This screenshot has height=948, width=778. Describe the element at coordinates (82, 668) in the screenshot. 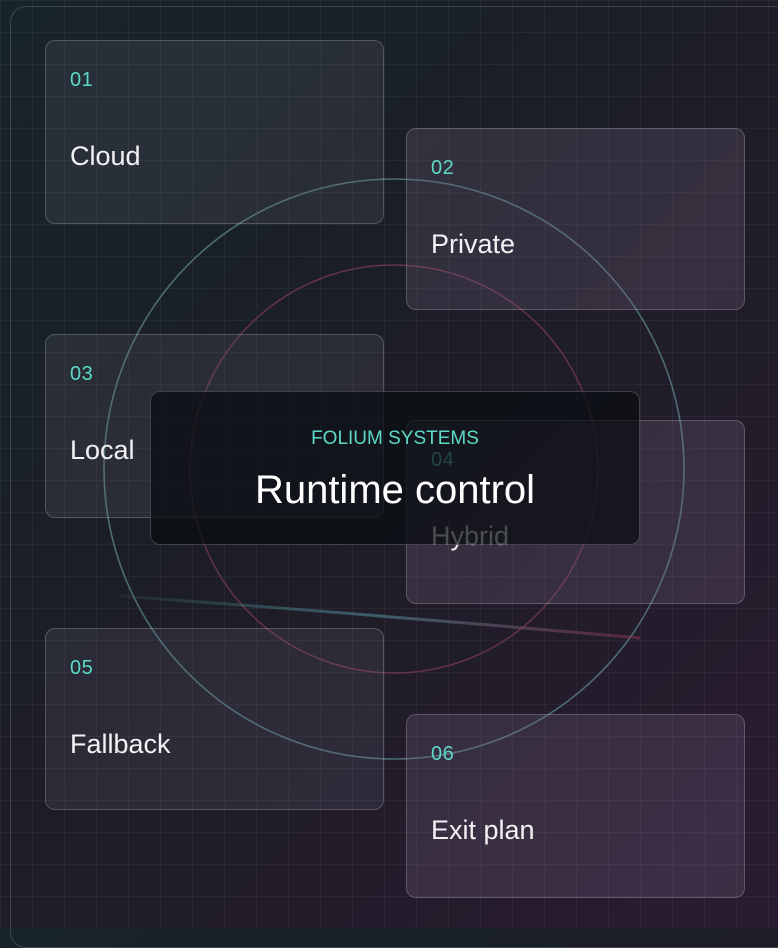

I see `node-number: 05` at that location.